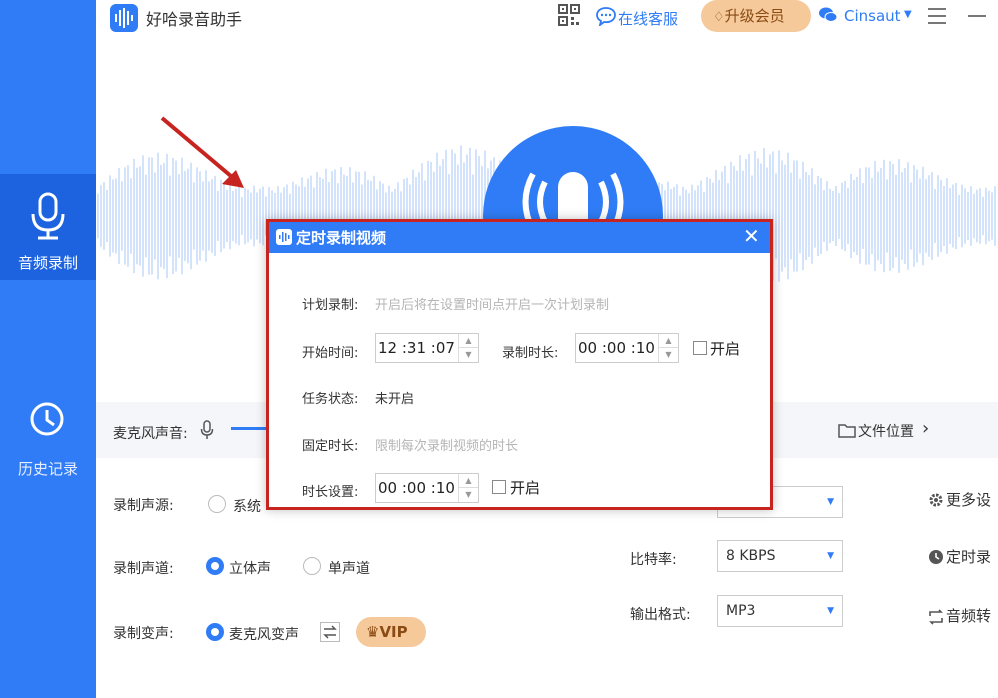 The height and width of the screenshot is (698, 998). Describe the element at coordinates (741, 611) in the screenshot. I see `format-value: MP3` at that location.